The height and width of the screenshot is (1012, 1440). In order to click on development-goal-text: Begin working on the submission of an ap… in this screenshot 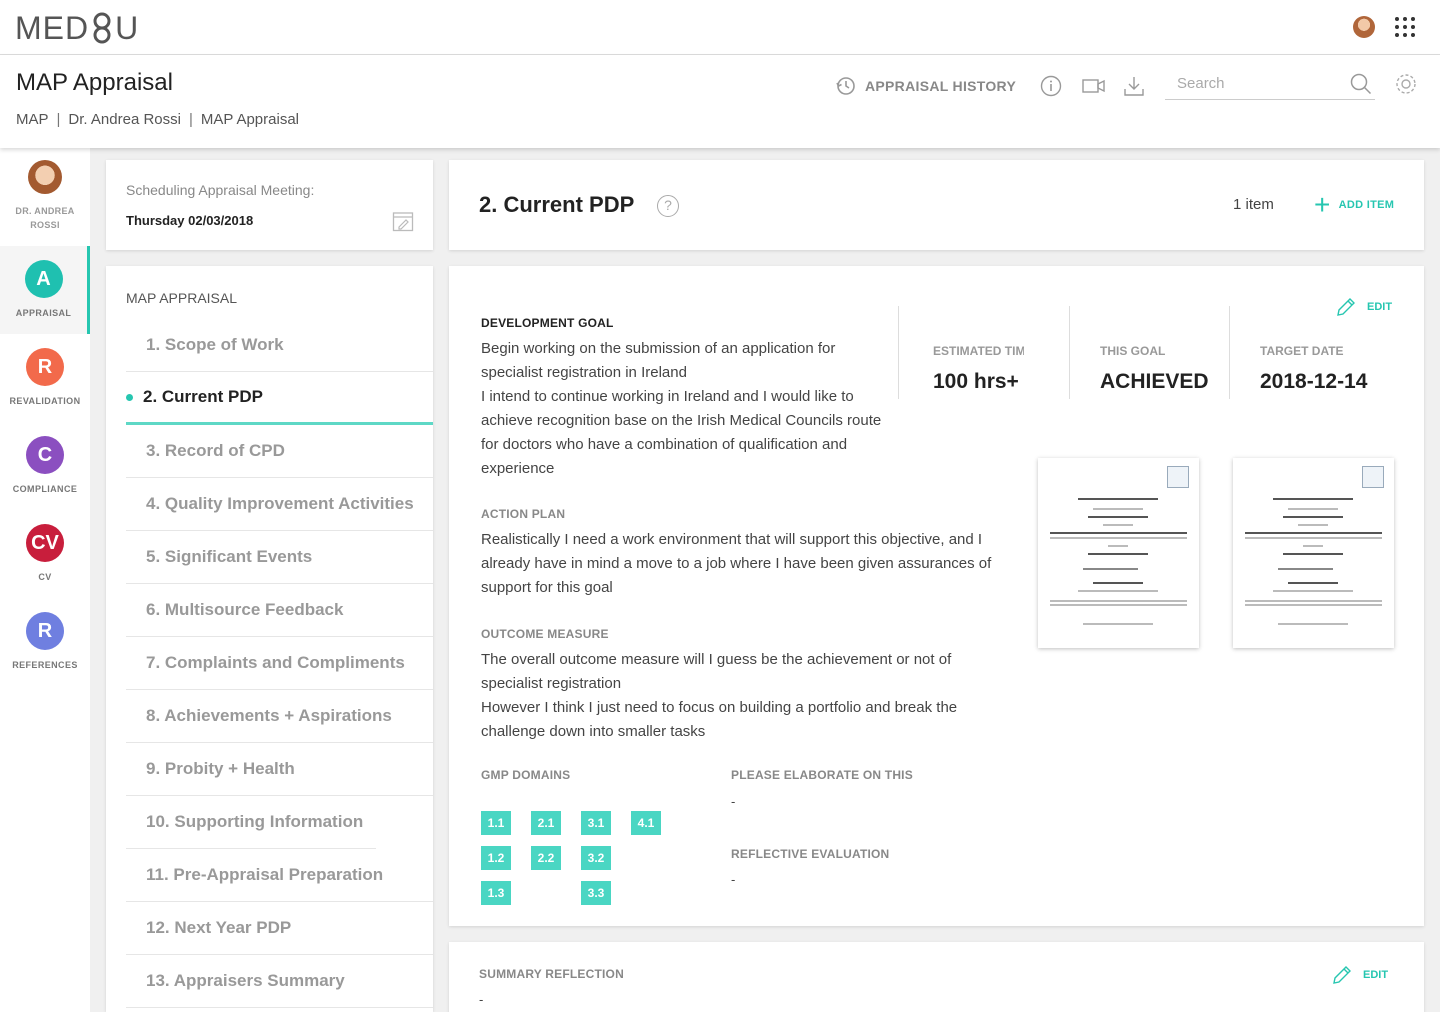, I will do `click(681, 408)`.